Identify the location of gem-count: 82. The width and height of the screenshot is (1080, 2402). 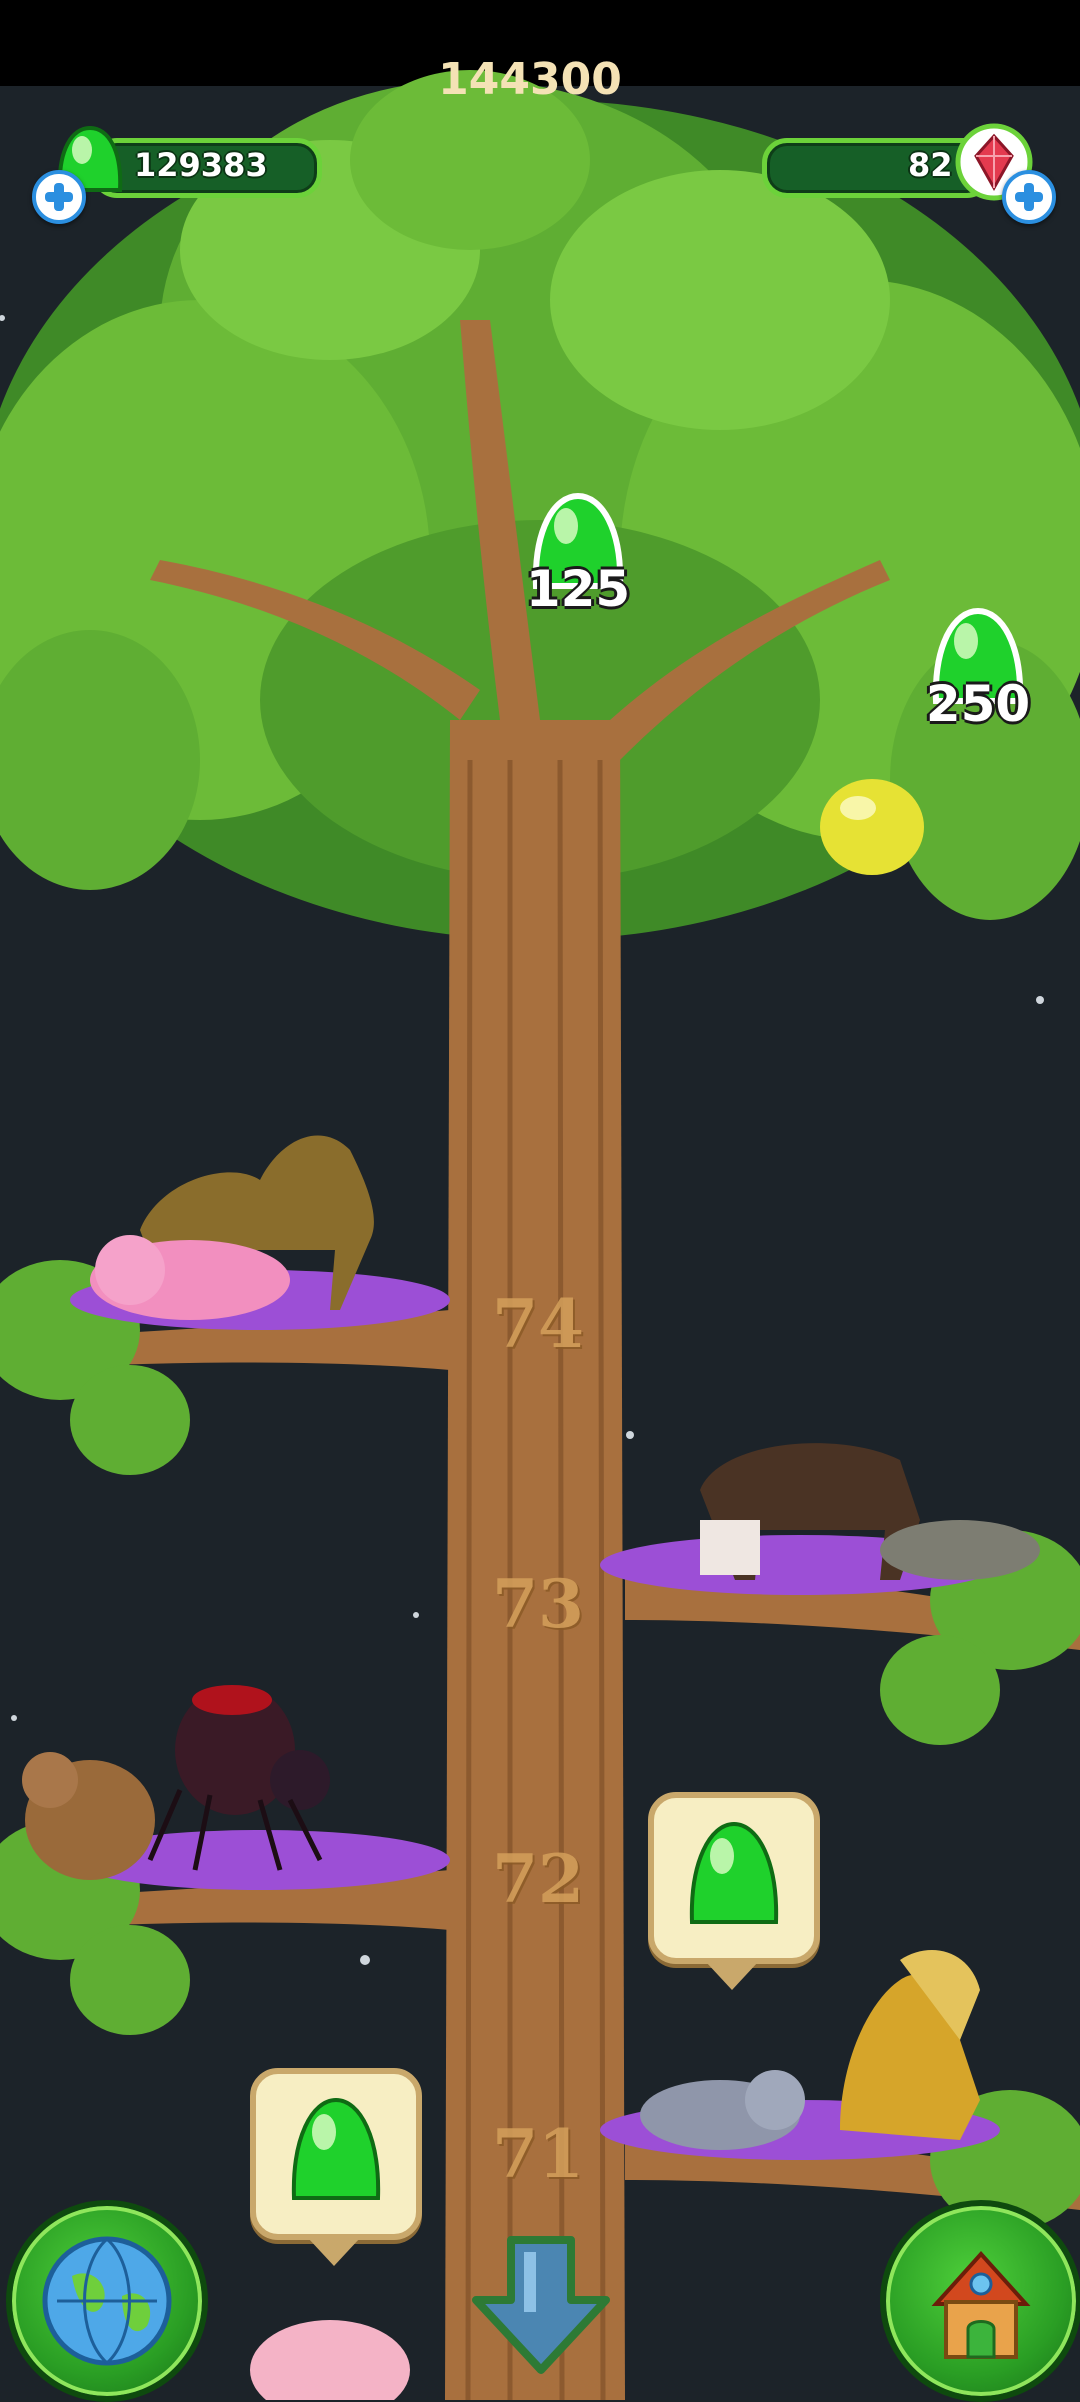
(930, 165).